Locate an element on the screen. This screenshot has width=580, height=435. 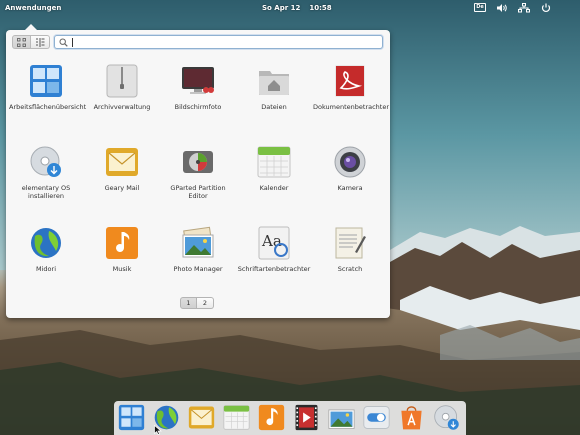
view-mode-switcher is located at coordinates (31, 42).